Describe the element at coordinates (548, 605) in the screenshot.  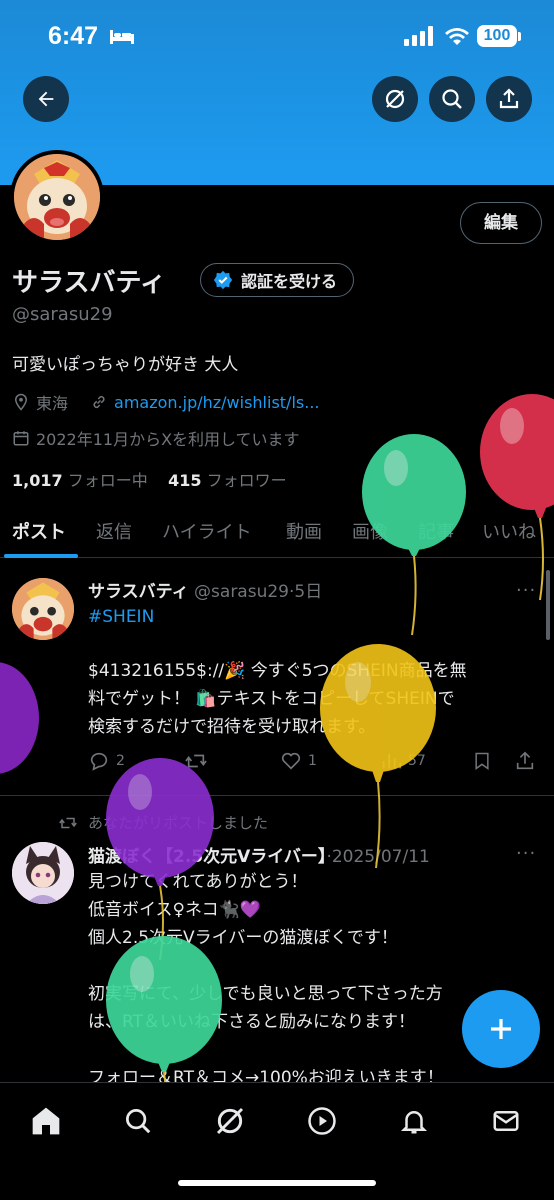
I see `scrollbar` at that location.